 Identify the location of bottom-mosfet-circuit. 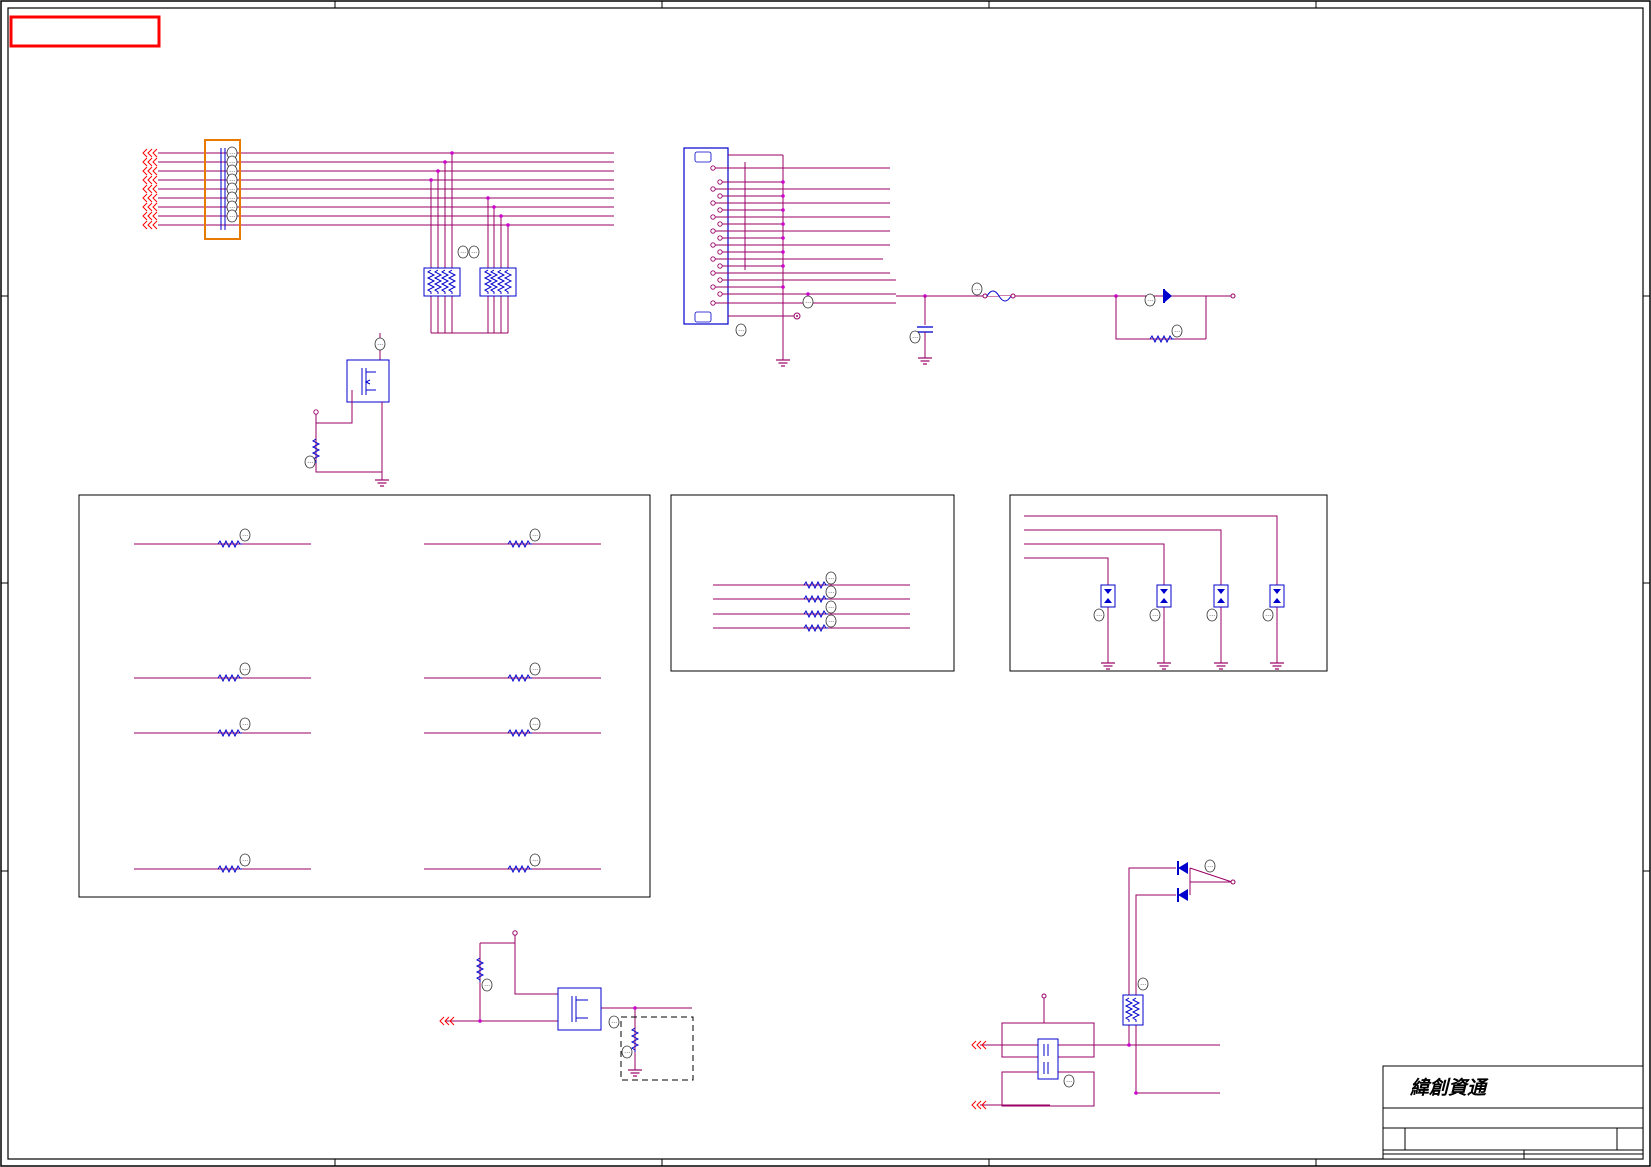
(566, 1005).